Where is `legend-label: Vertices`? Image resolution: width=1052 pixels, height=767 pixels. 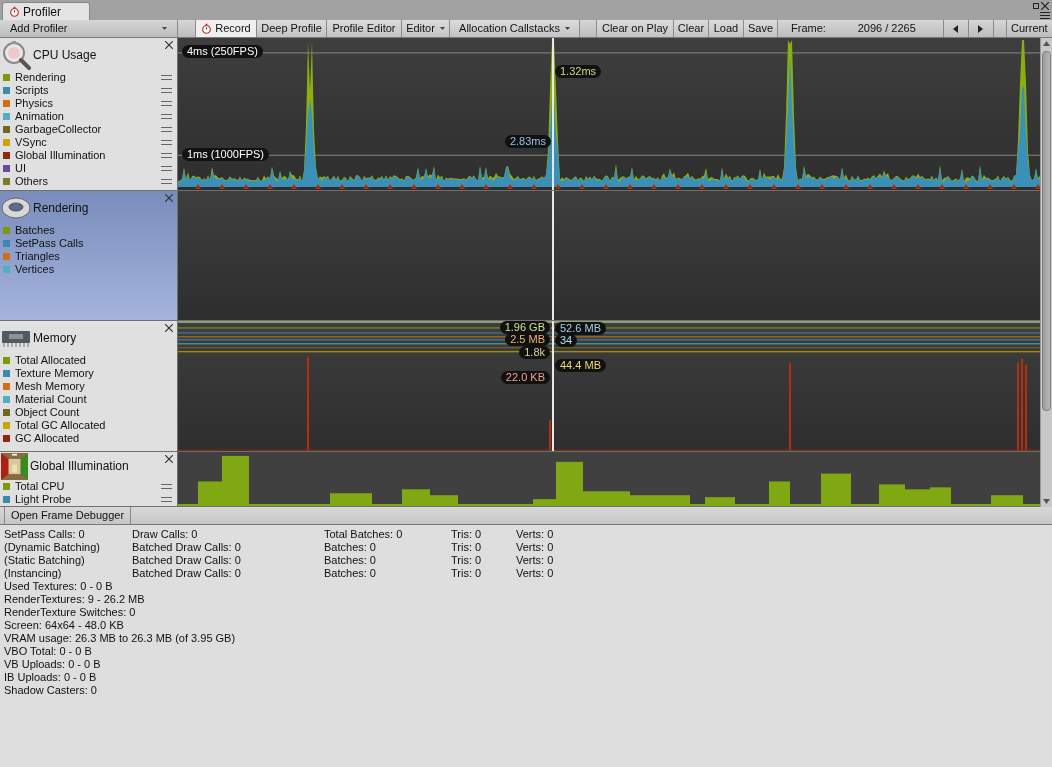 legend-label: Vertices is located at coordinates (35, 269).